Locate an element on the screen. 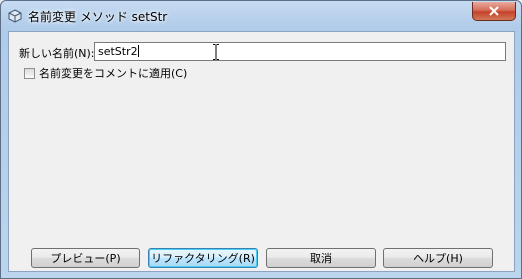 The height and width of the screenshot is (279, 522). netbeans-cube-icon is located at coordinates (15, 16).